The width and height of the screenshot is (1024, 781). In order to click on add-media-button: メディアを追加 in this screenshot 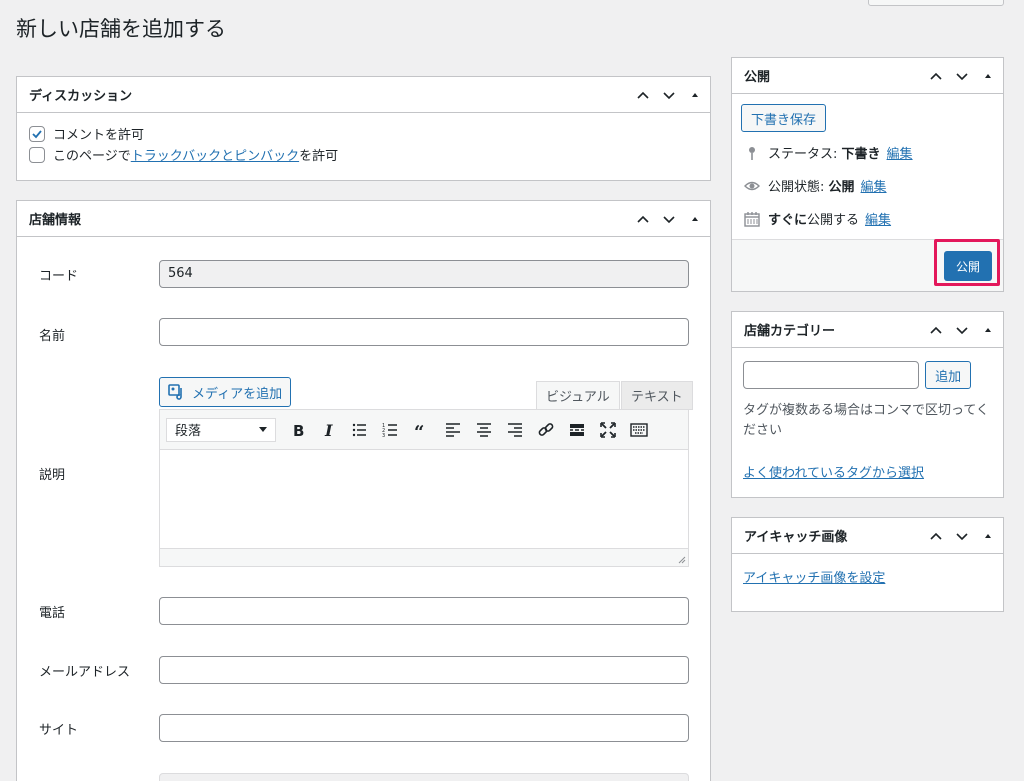, I will do `click(225, 392)`.